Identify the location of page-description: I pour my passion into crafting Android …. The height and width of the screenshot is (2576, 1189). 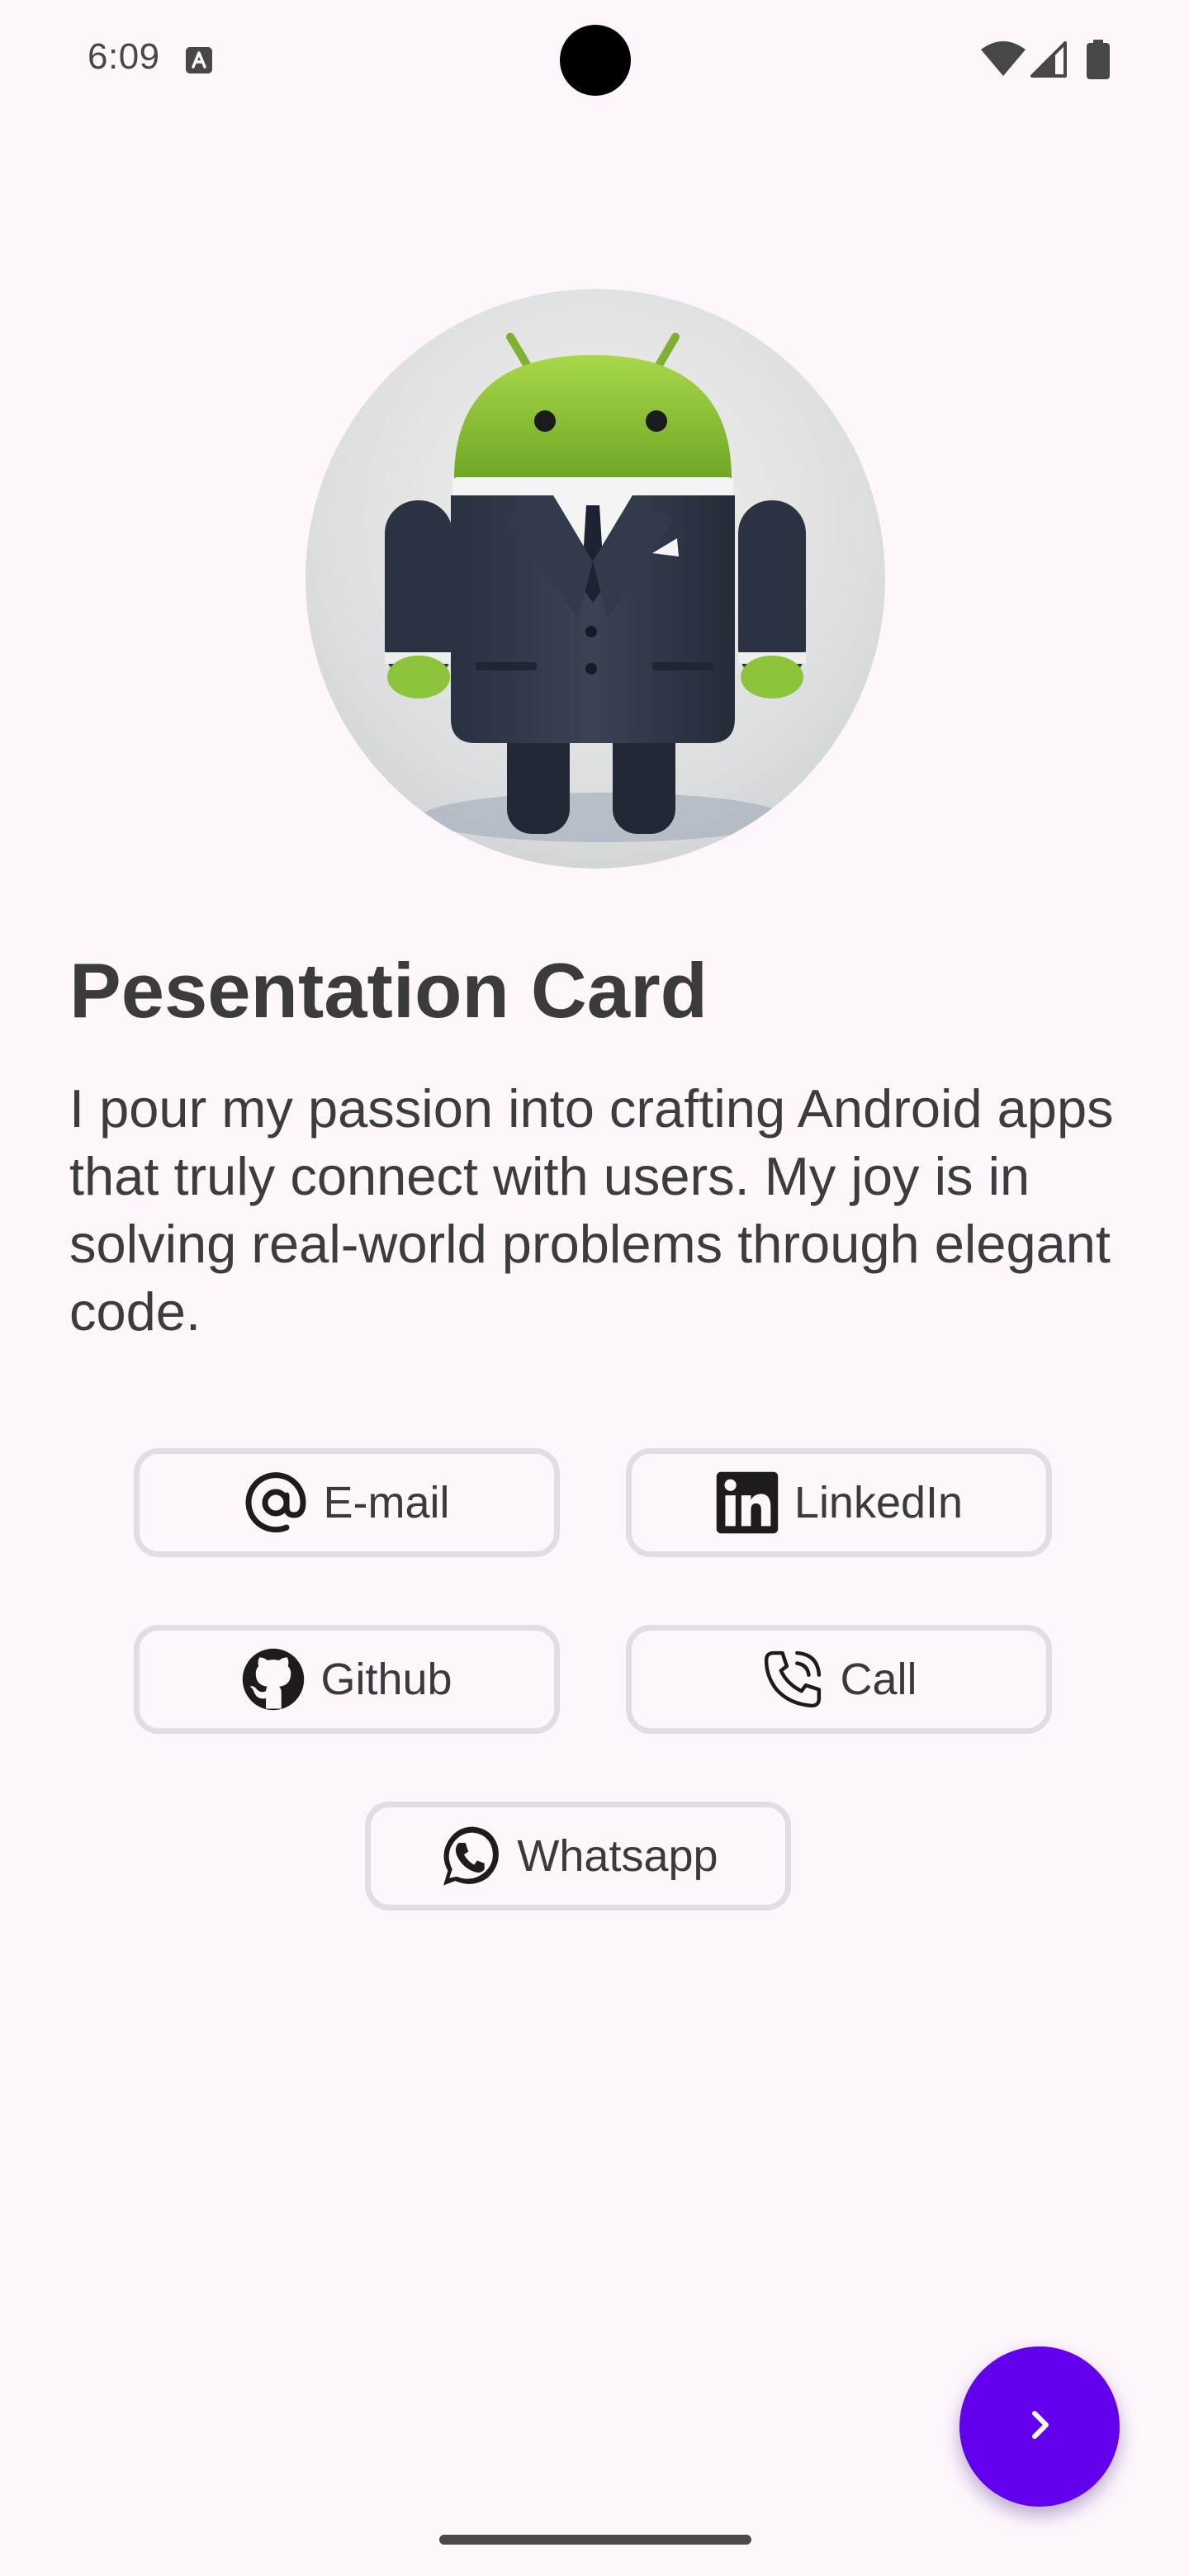
(591, 1210).